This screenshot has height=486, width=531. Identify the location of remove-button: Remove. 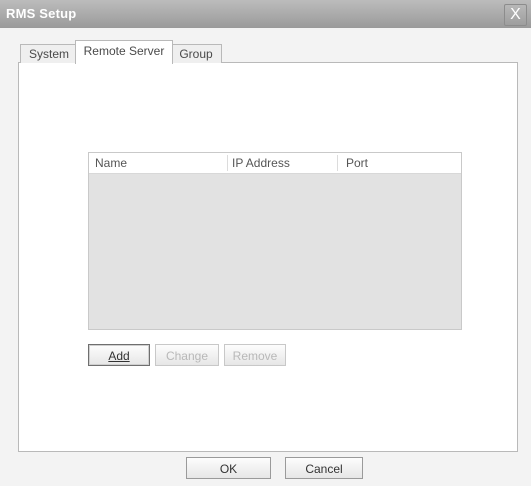
(255, 355).